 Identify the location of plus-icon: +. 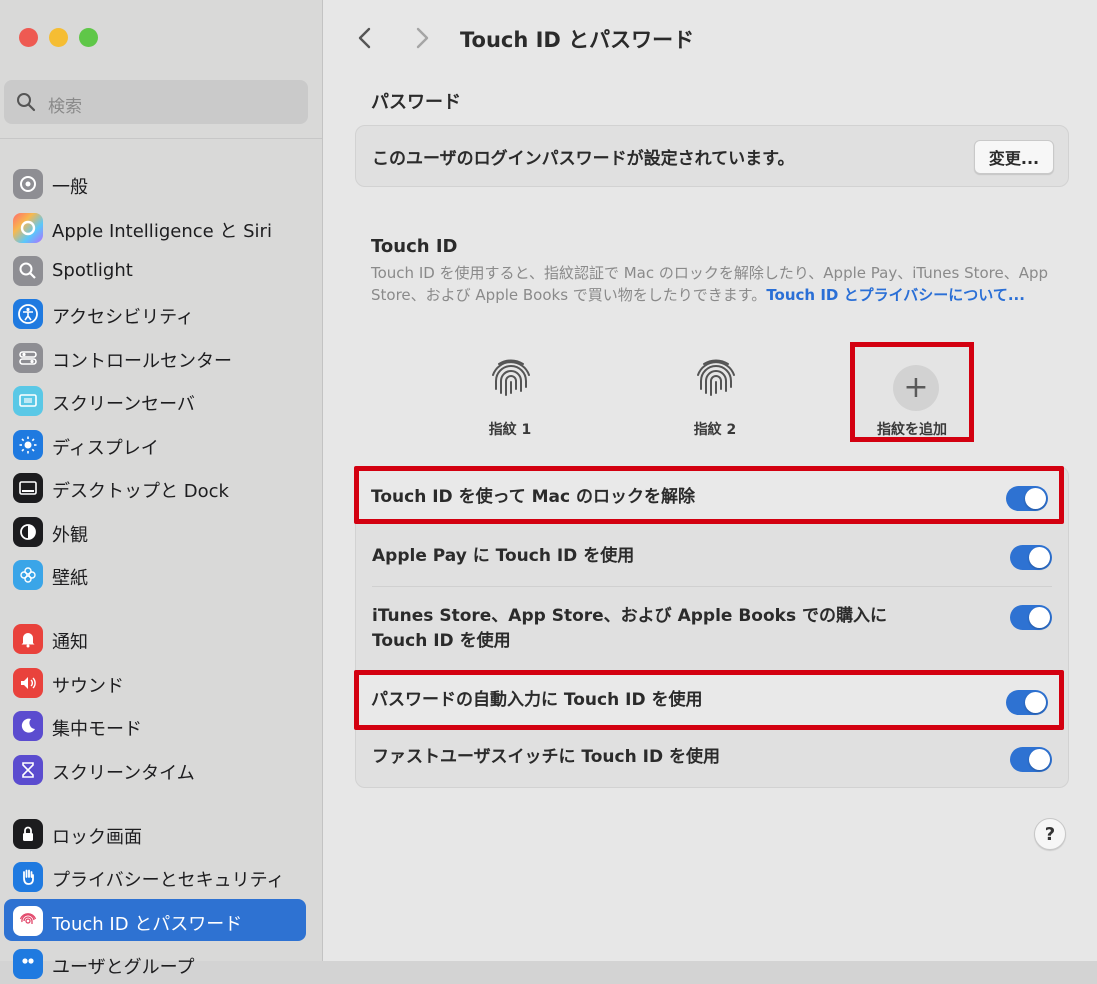
(916, 388).